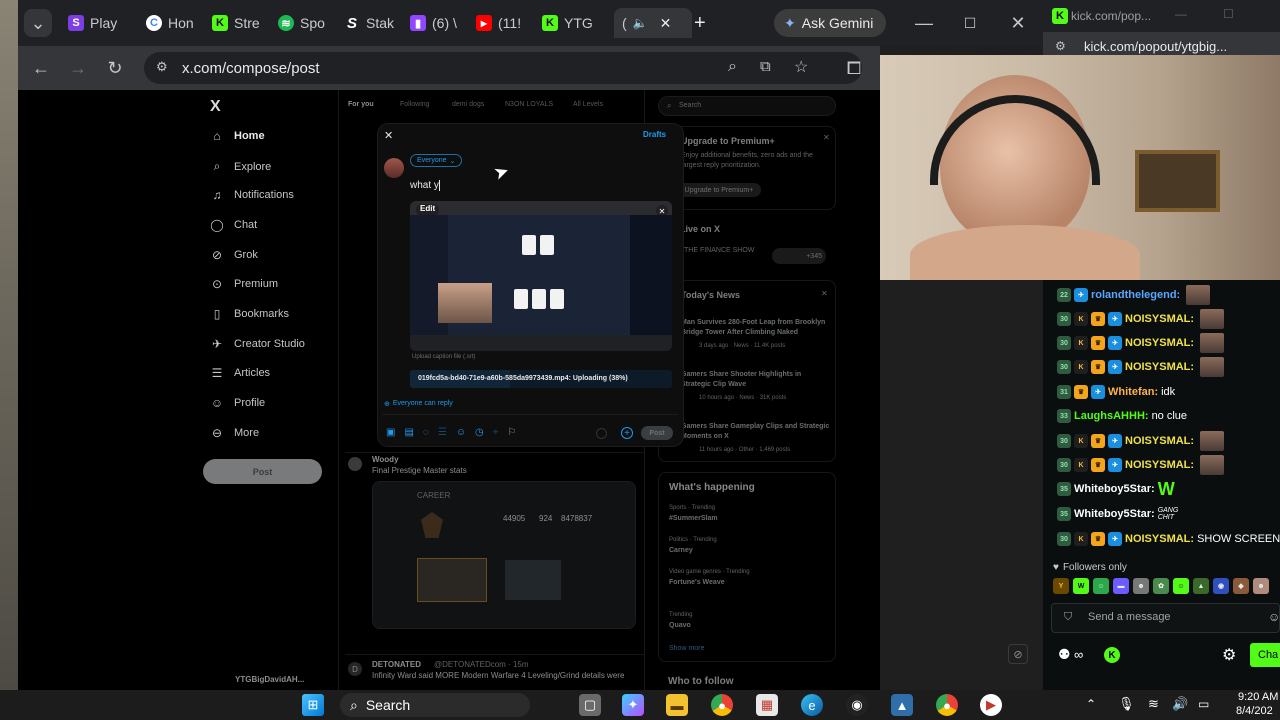  What do you see at coordinates (1133, 392) in the screenshot?
I see `chat-username: Whitefan:` at bounding box center [1133, 392].